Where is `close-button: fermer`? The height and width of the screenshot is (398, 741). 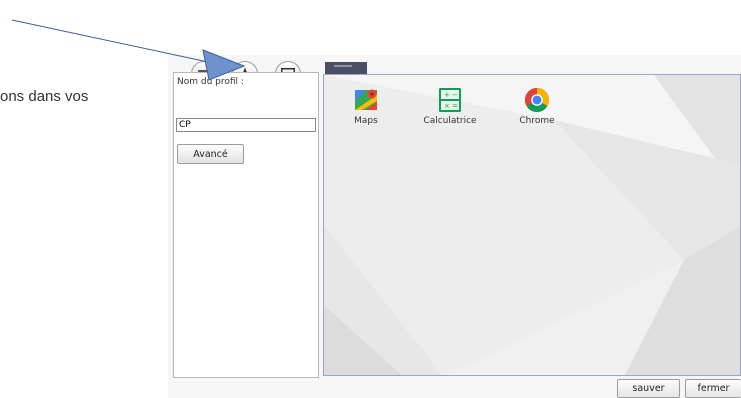
close-button: fermer is located at coordinates (713, 388).